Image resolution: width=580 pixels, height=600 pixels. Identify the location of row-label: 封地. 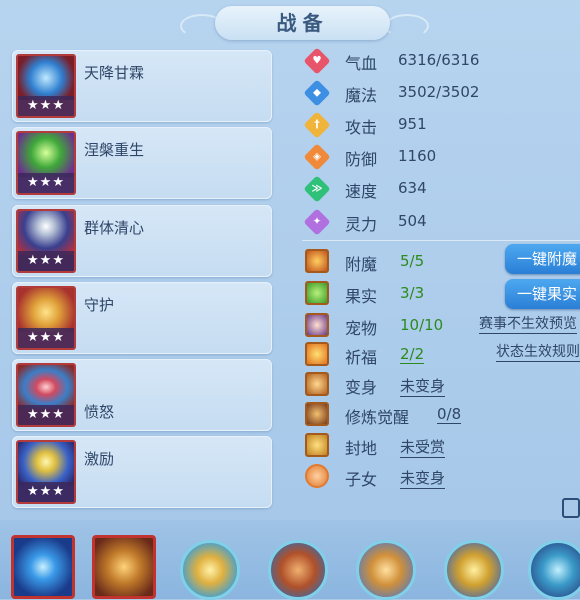
(361, 448).